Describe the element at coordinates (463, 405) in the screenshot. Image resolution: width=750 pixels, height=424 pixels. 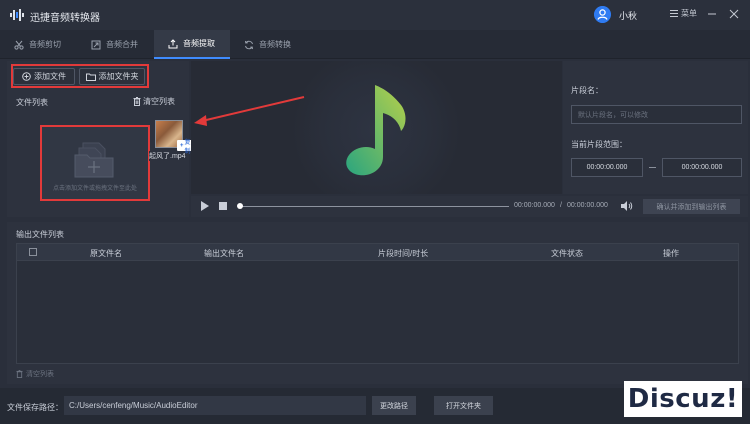
I see `open-folder-button: 打开文件夹` at that location.